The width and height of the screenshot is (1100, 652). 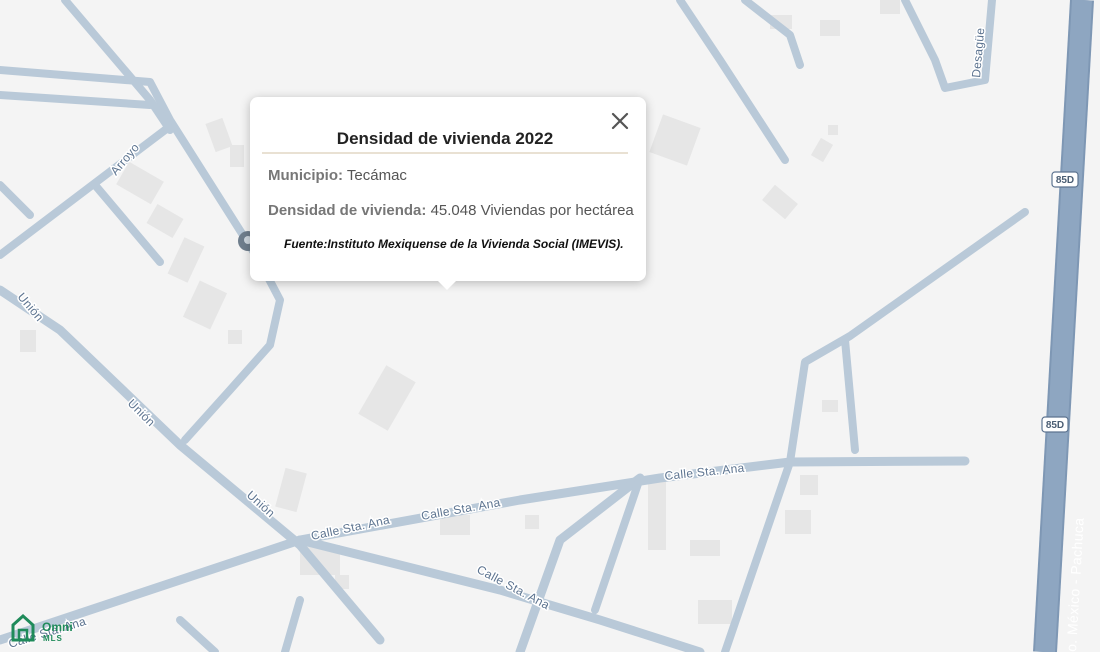 What do you see at coordinates (445, 141) in the screenshot?
I see `popup-title: Densidad de vivienda 2022` at bounding box center [445, 141].